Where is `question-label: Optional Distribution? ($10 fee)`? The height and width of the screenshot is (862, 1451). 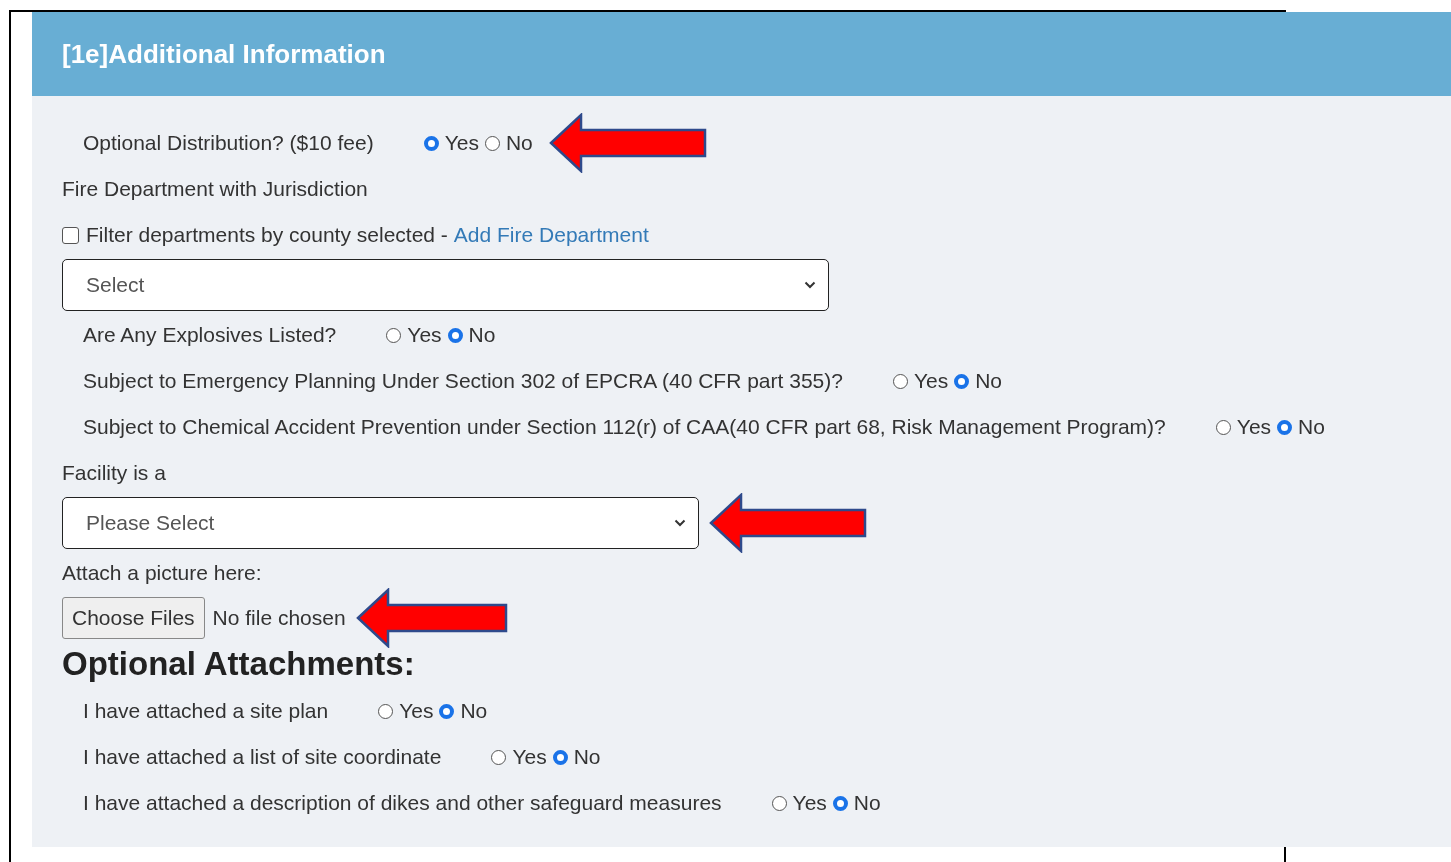 question-label: Optional Distribution? ($10 fee) is located at coordinates (228, 143).